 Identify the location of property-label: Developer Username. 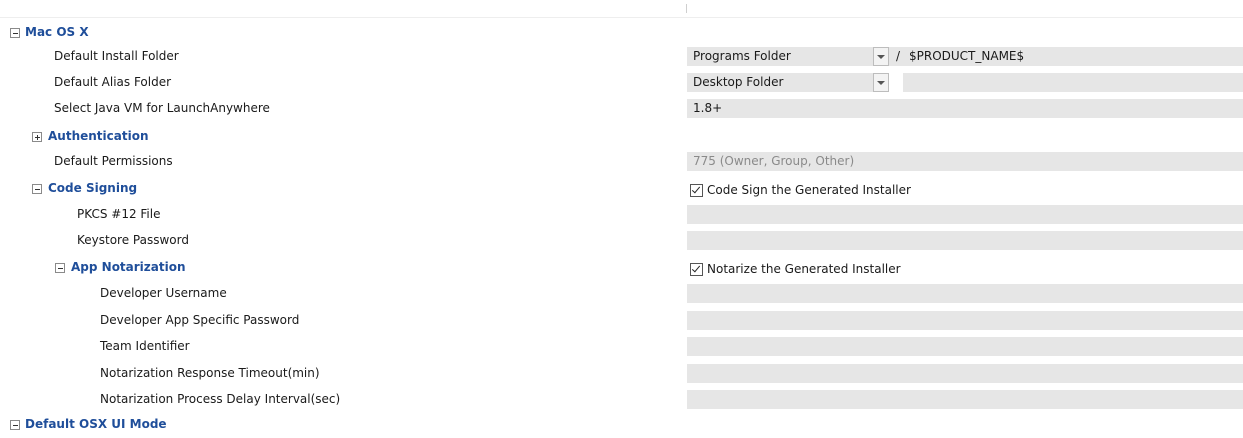
(163, 293).